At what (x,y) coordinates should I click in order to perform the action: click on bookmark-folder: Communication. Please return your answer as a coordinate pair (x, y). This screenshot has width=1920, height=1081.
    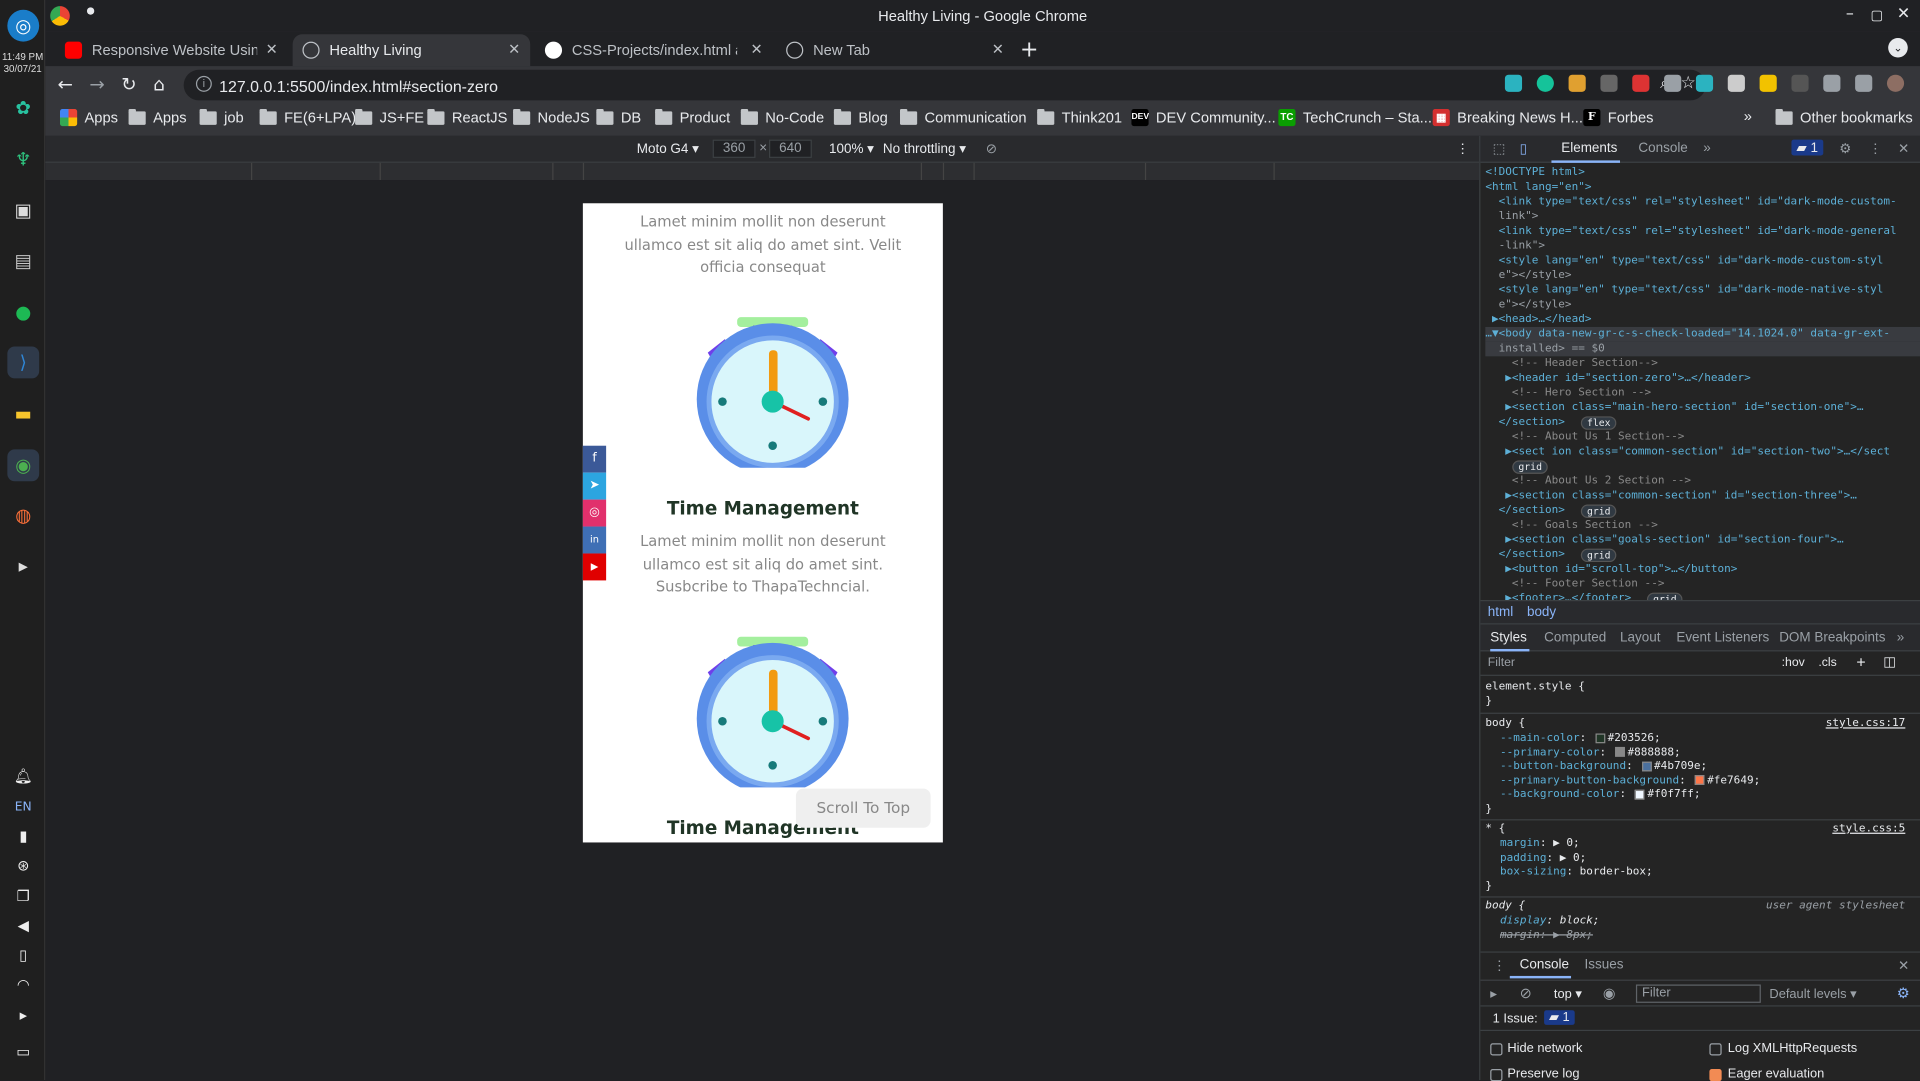
    Looking at the image, I should click on (963, 117).